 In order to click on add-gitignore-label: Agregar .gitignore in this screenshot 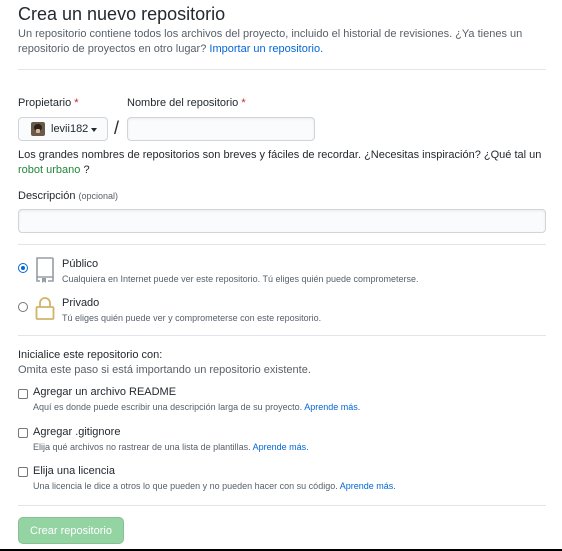, I will do `click(76, 432)`.